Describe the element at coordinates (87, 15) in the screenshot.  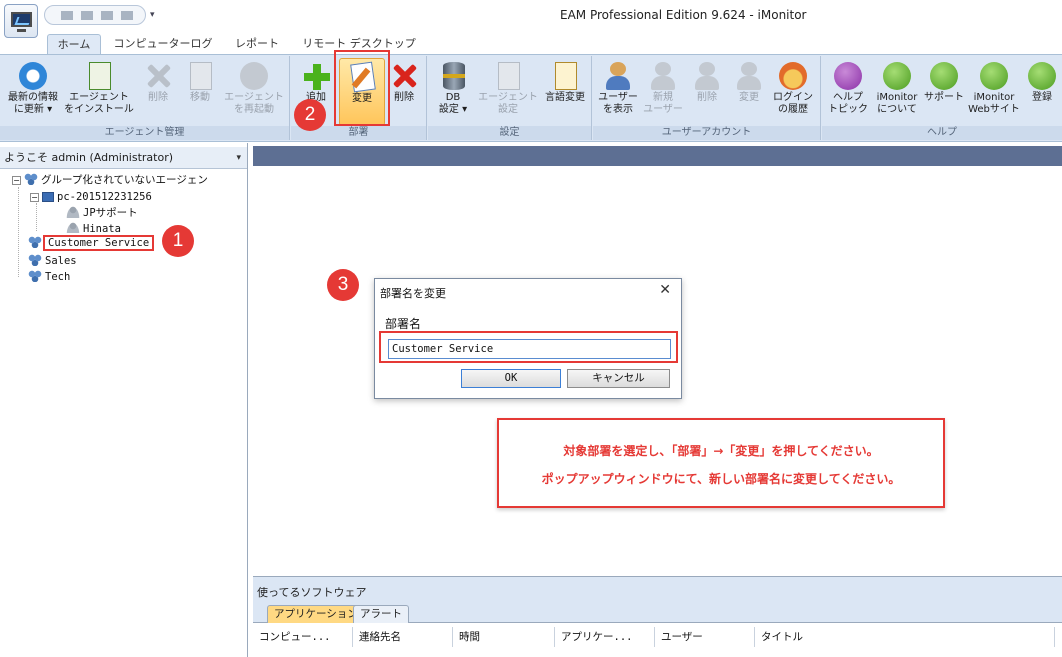
I see `stats-icon` at that location.